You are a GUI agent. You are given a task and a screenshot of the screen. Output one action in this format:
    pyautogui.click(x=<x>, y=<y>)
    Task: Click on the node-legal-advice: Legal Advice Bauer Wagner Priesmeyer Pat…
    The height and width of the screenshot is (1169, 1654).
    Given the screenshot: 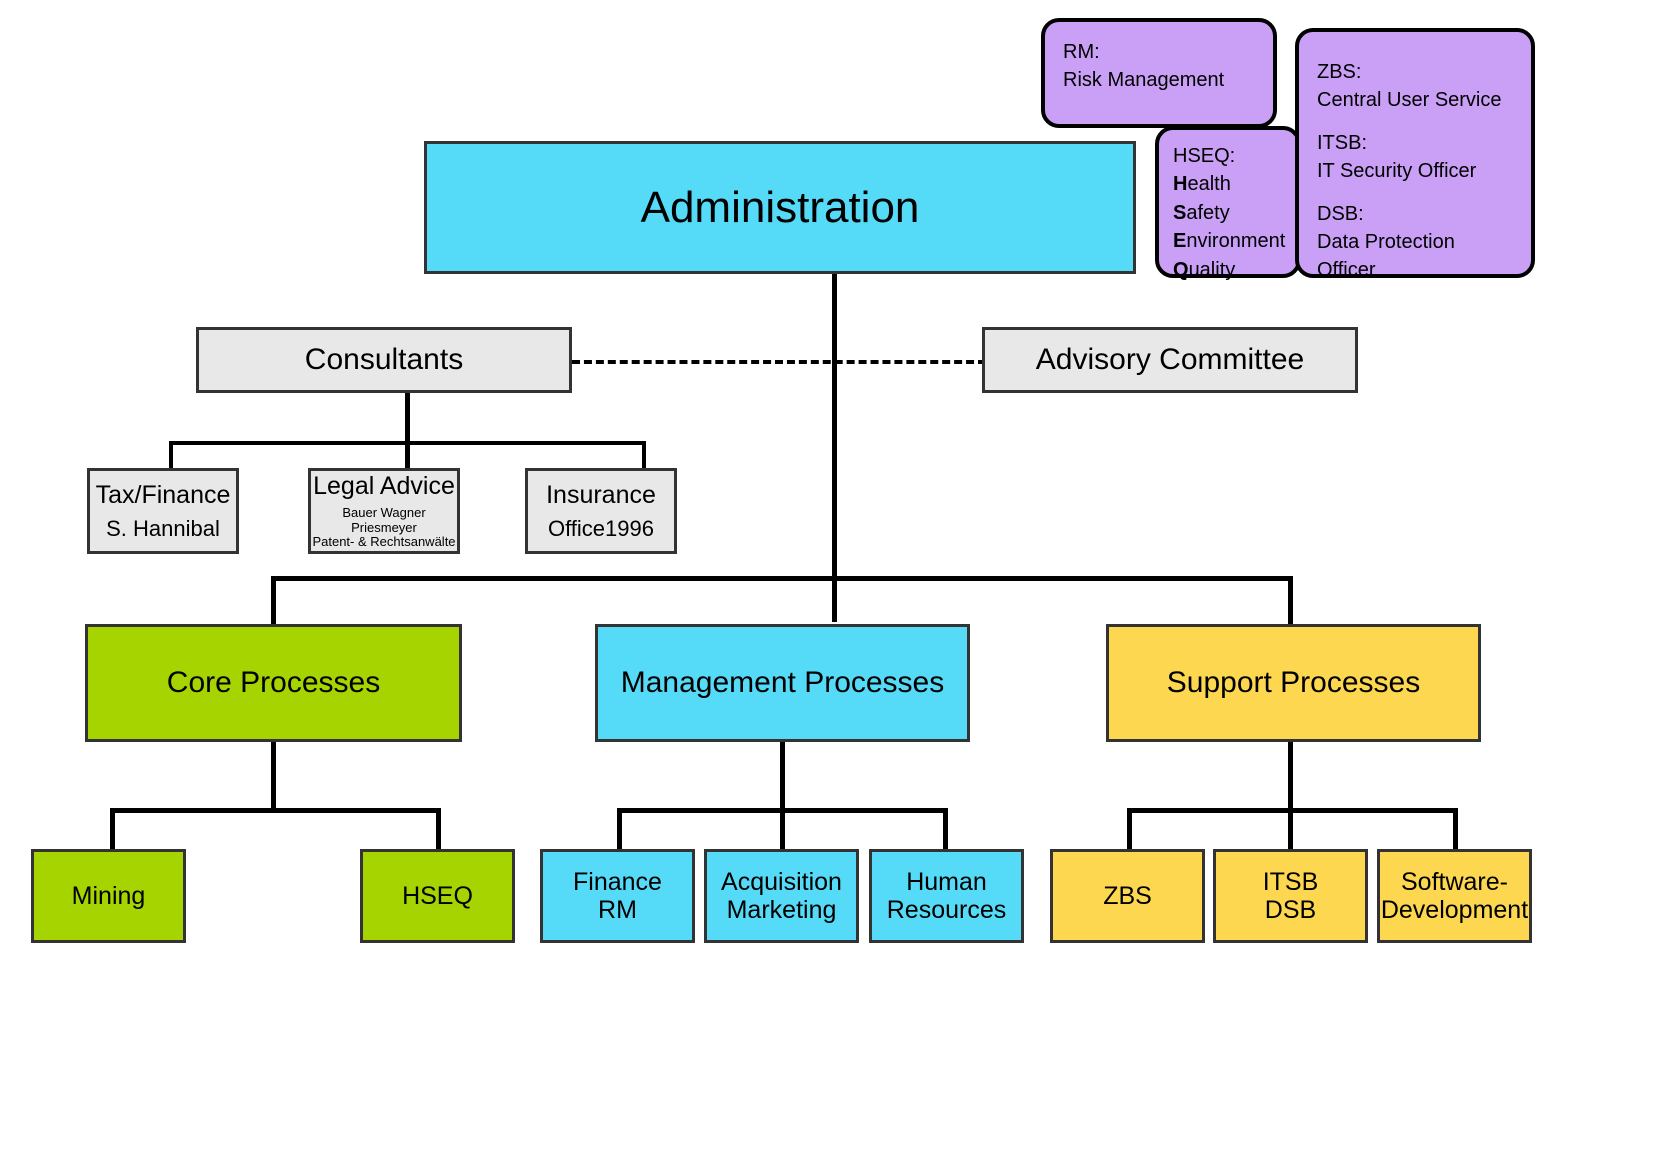 What is the action you would take?
    pyautogui.click(x=384, y=511)
    